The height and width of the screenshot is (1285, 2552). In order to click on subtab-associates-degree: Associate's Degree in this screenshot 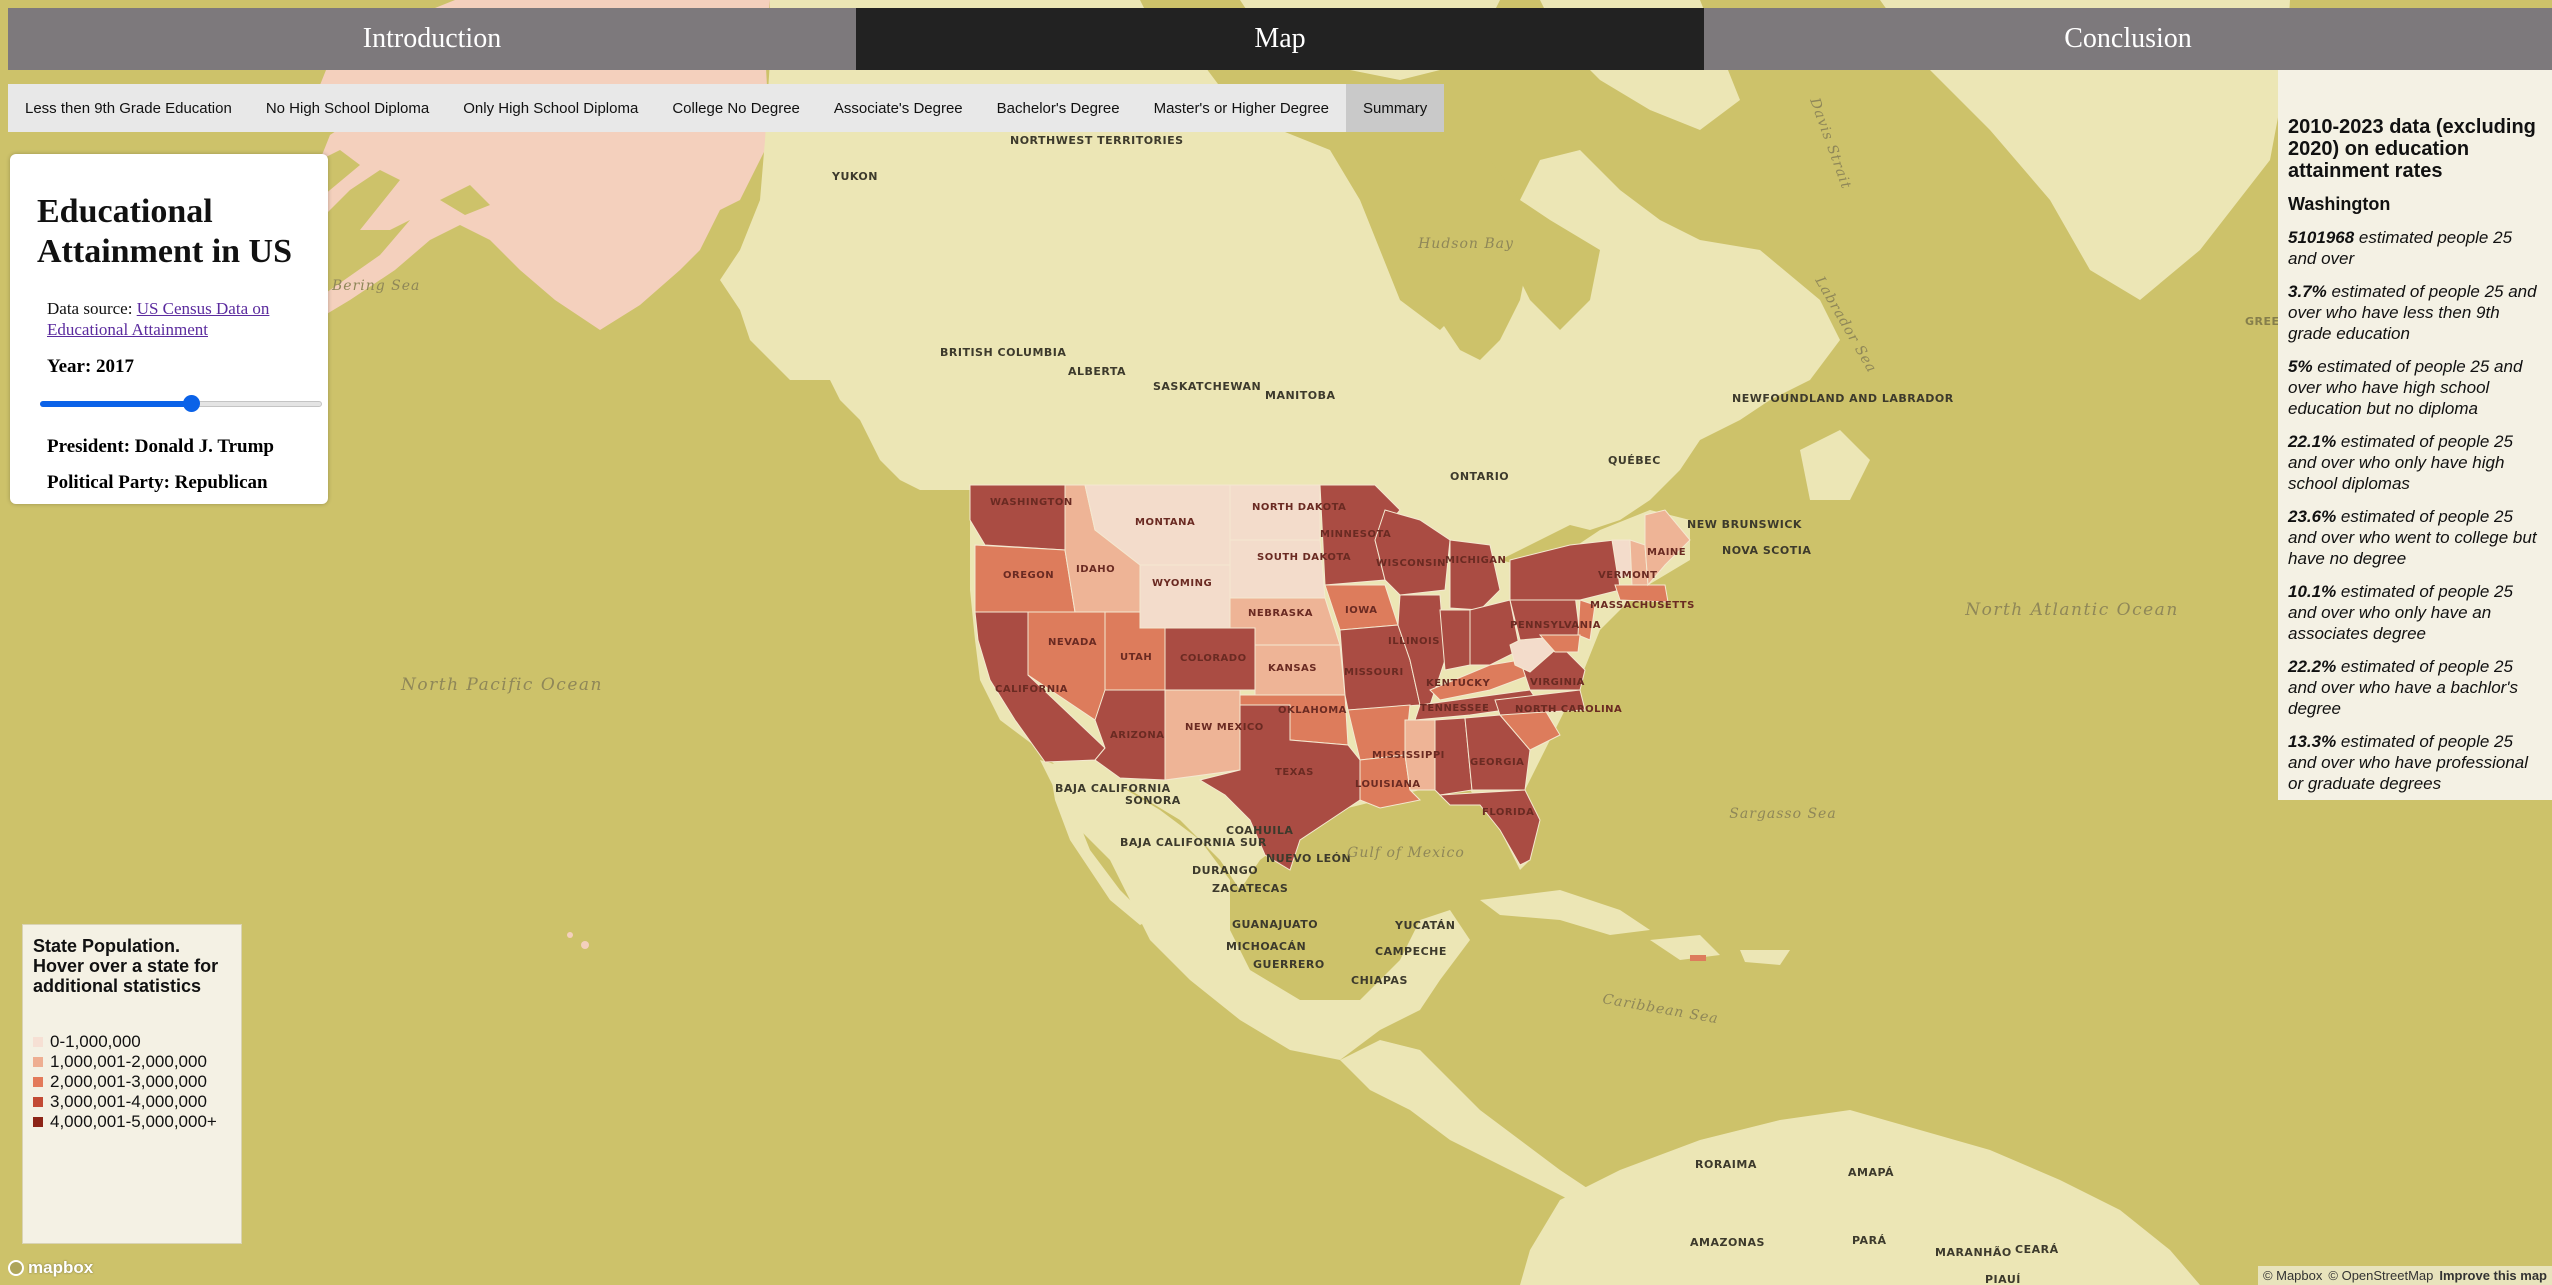, I will do `click(898, 108)`.